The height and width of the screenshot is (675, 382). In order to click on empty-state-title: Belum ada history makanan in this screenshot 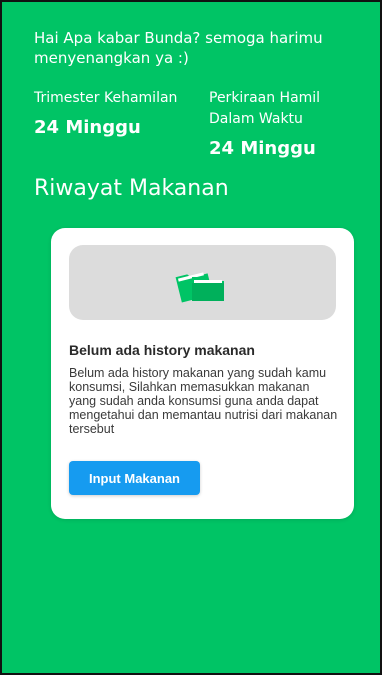, I will do `click(162, 350)`.